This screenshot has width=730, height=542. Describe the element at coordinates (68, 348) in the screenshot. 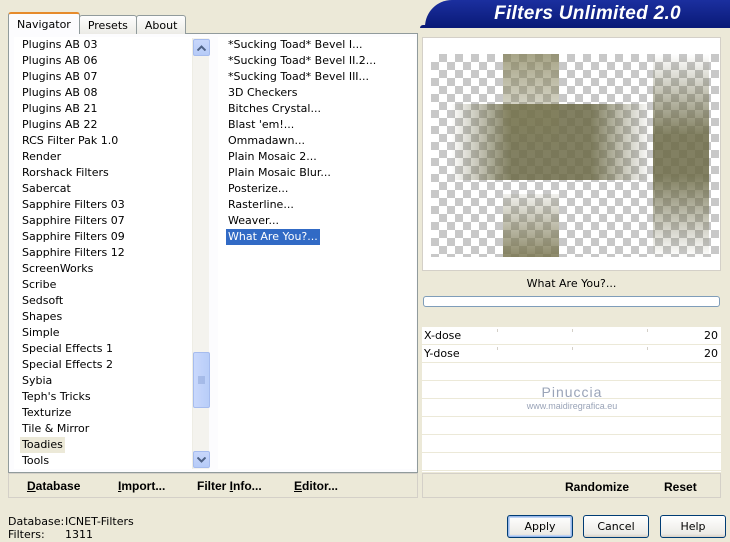

I see `list-item-label: Special Effects 1` at that location.